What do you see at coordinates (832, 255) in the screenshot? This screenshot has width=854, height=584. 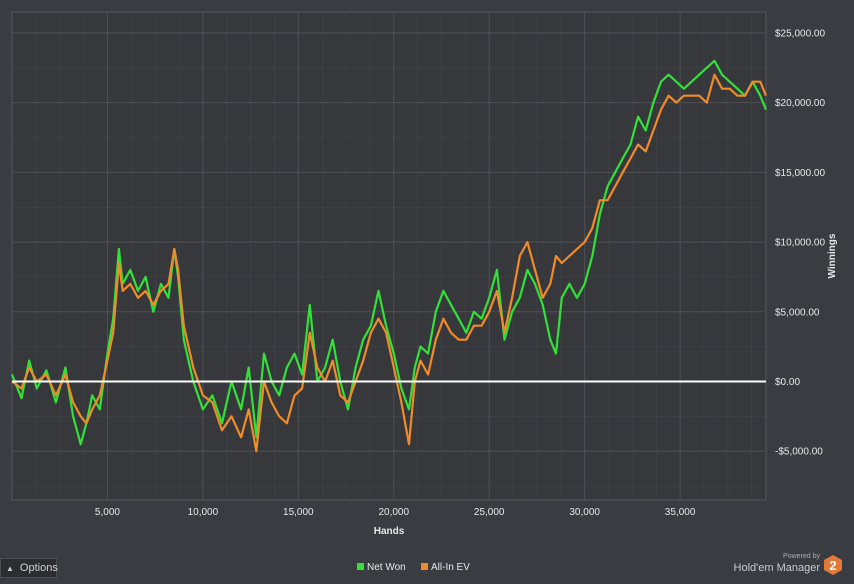 I see `y-axis-label: Winnings` at bounding box center [832, 255].